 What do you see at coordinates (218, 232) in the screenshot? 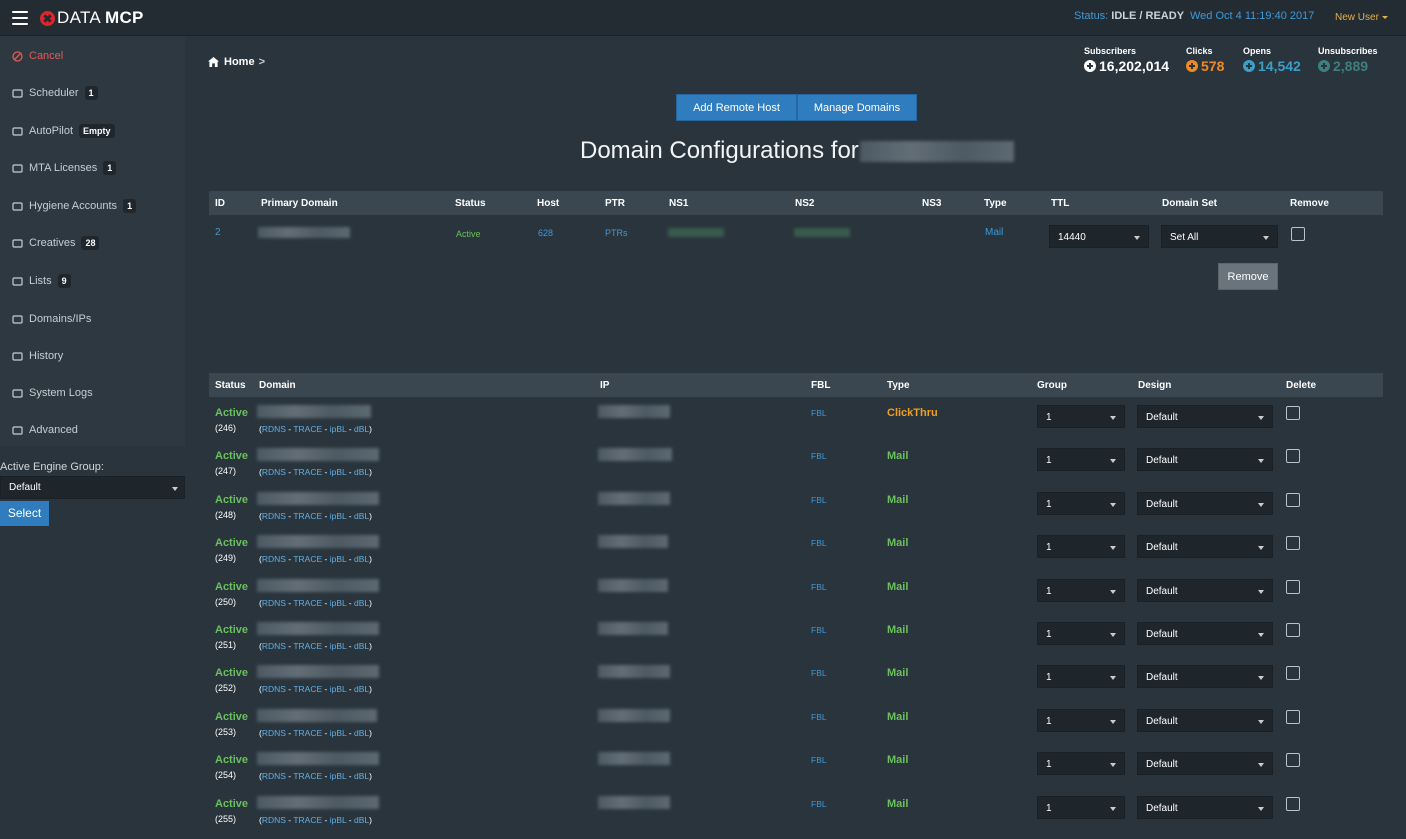
I see `config-id-link: 2` at bounding box center [218, 232].